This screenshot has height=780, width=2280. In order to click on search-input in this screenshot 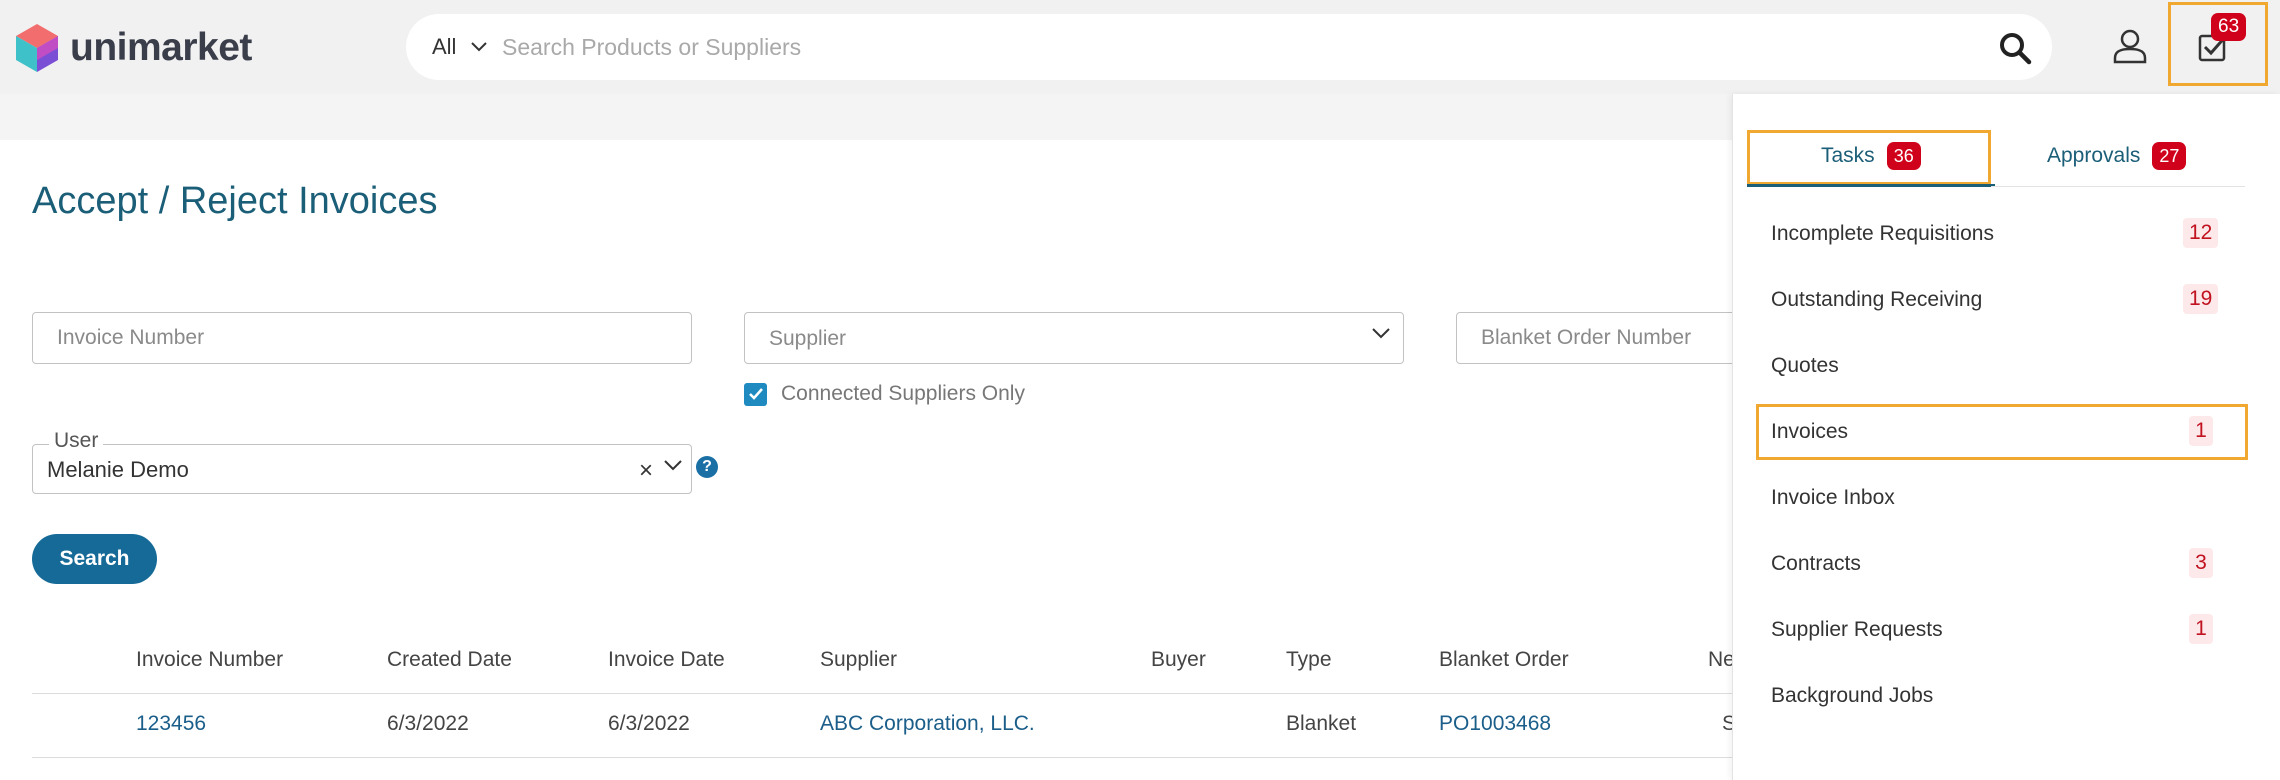, I will do `click(1192, 47)`.